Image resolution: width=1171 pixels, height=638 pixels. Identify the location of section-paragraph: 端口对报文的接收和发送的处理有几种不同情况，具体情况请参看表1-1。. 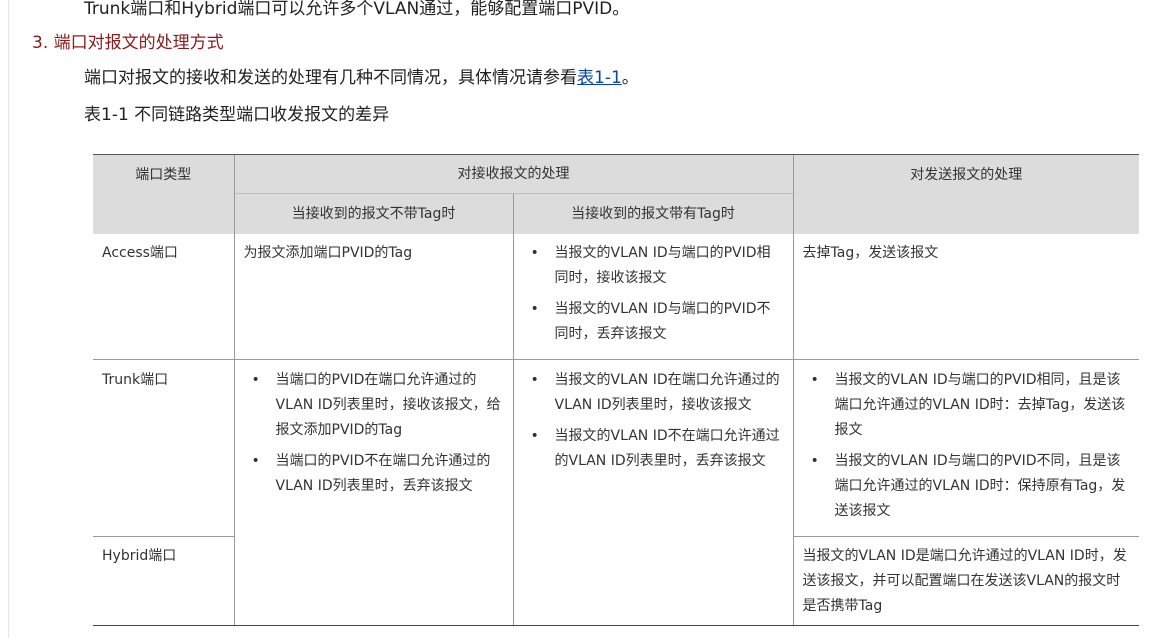
(361, 78).